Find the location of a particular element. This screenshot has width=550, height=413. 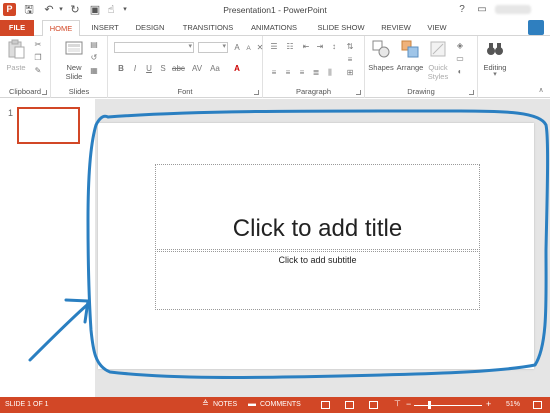

cut-icon: ✂ is located at coordinates (38, 44).